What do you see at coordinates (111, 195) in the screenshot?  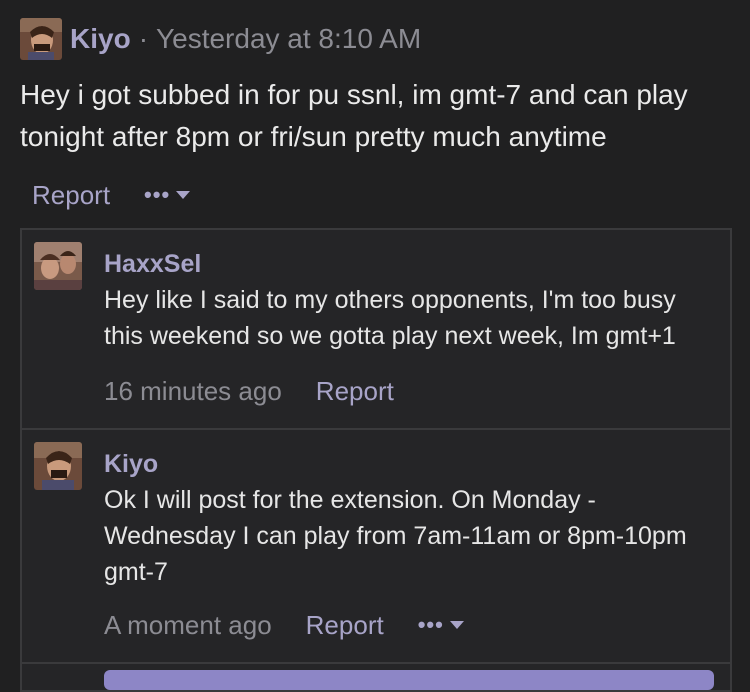 I see `post-actions: Report •••` at bounding box center [111, 195].